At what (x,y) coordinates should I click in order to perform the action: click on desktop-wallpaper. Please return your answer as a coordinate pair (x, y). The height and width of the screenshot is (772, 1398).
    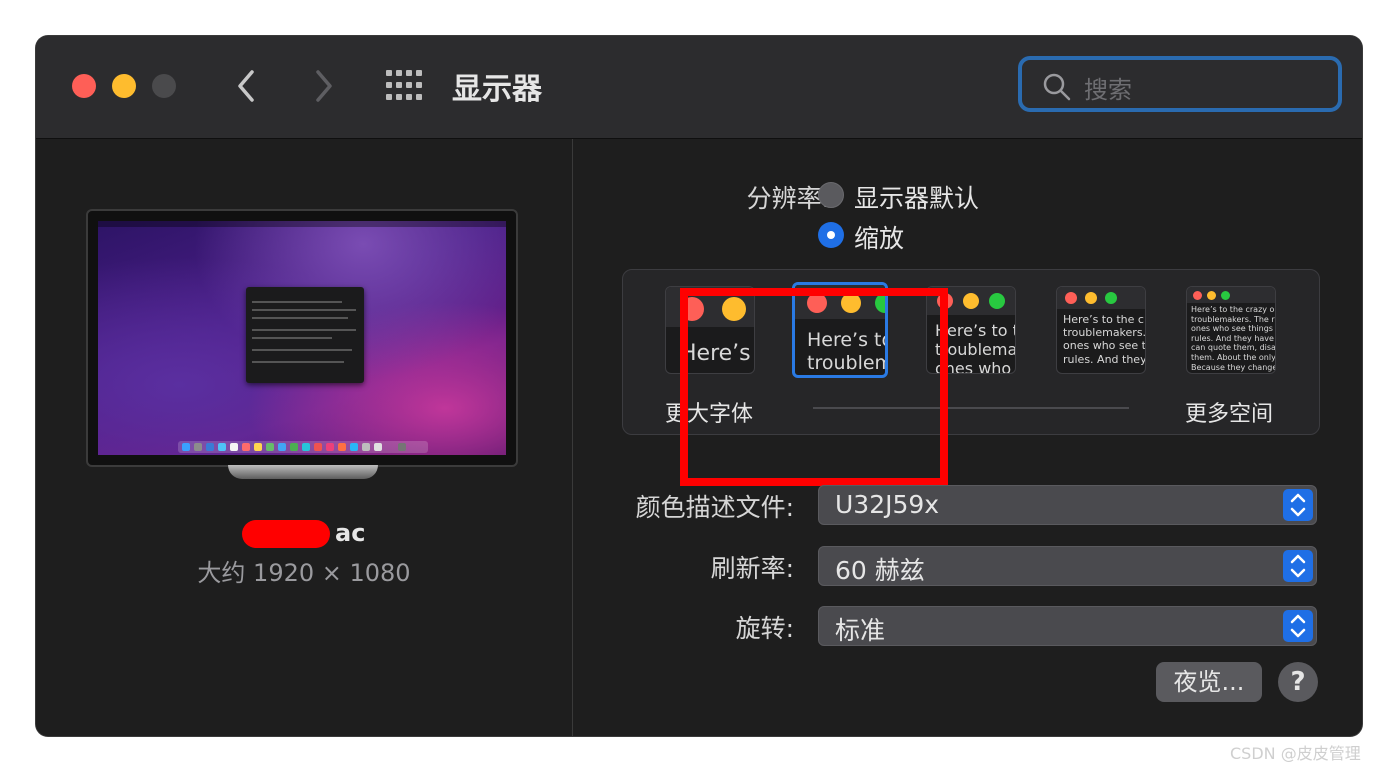
    Looking at the image, I should click on (302, 338).